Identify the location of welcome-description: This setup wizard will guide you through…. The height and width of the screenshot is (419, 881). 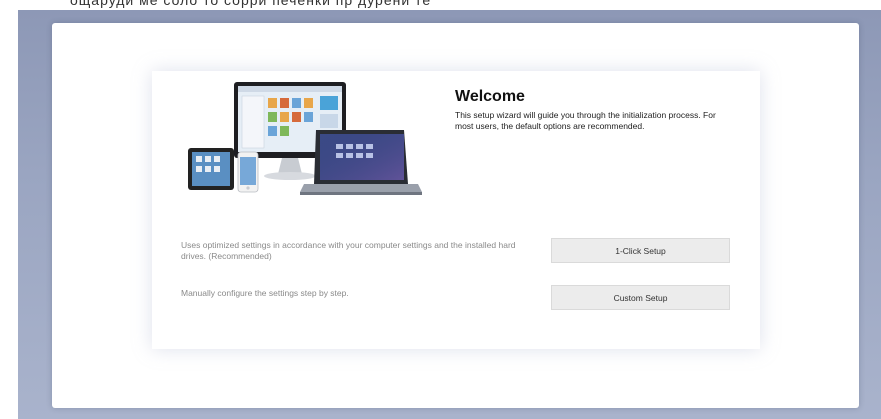
(585, 120).